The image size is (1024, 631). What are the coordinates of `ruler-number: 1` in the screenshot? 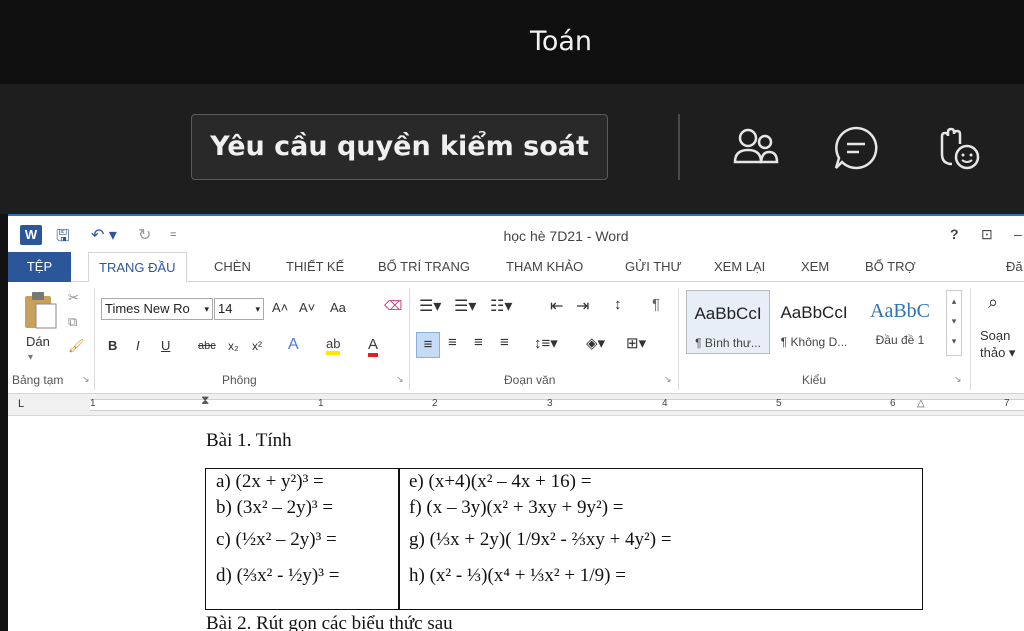 It's located at (321, 403).